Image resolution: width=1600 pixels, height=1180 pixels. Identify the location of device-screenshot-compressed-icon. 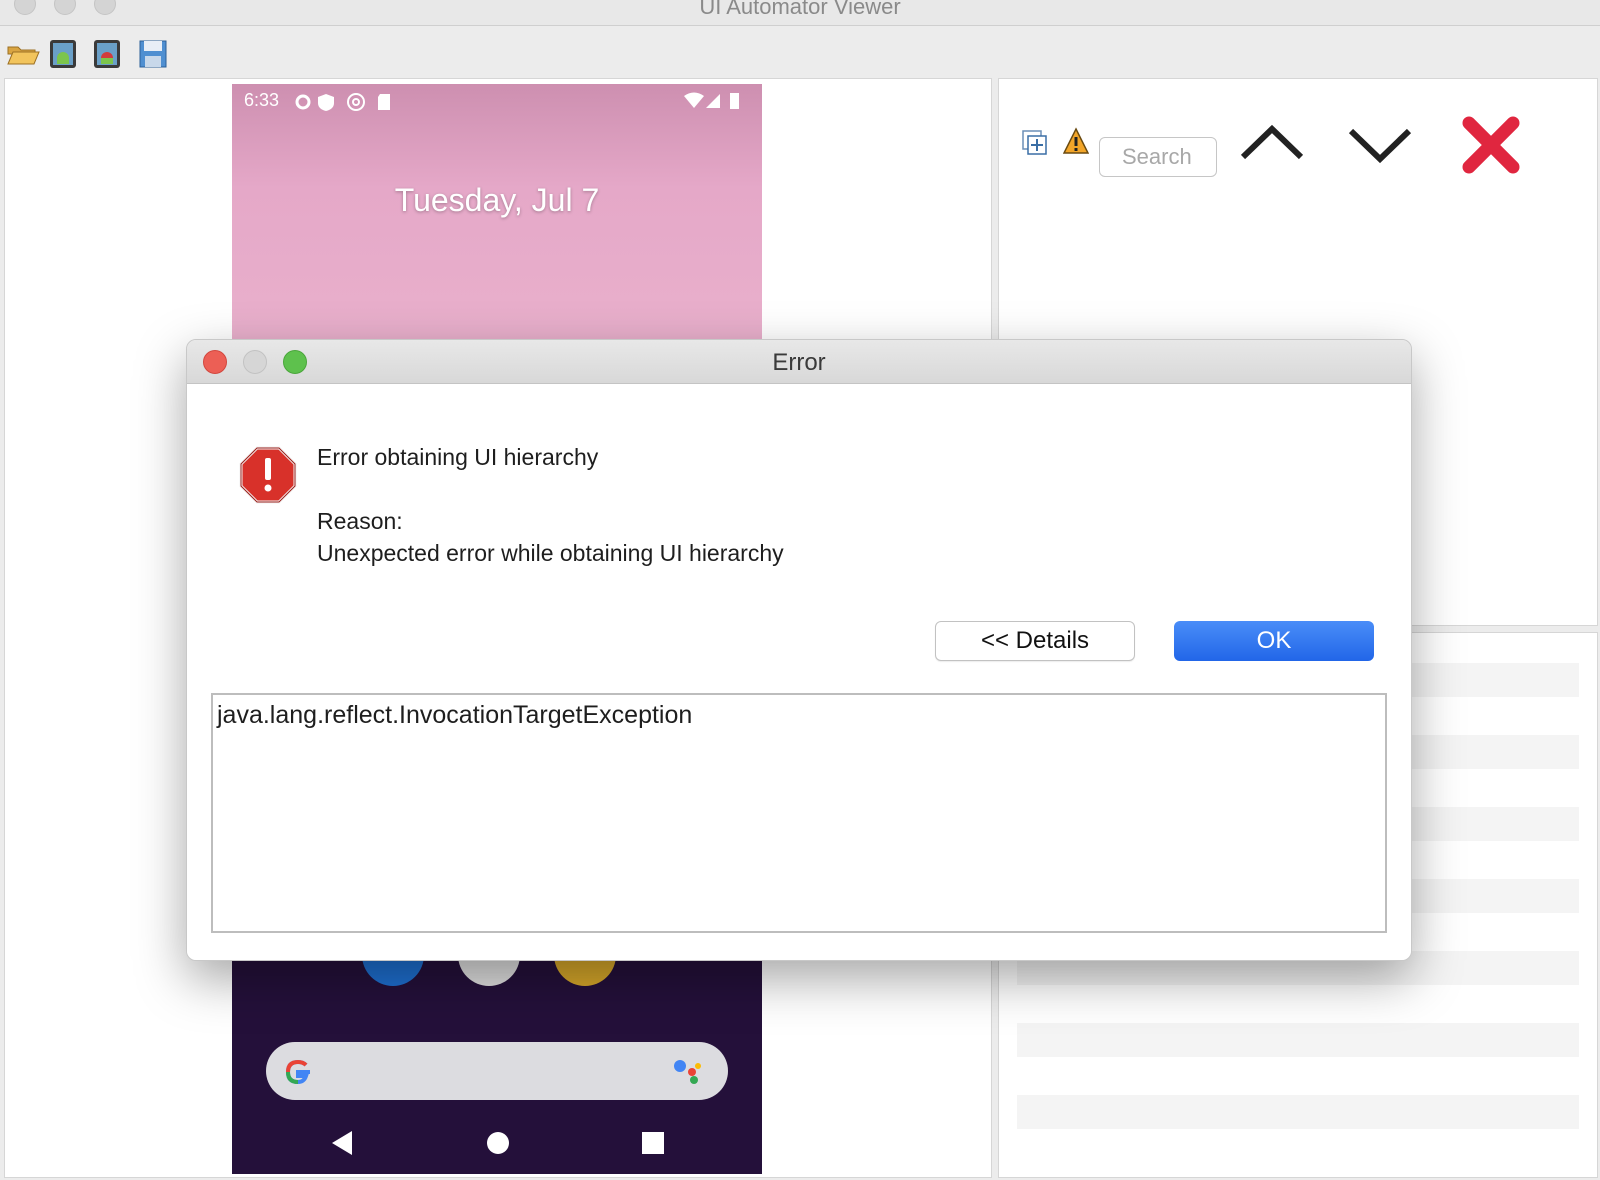
(109, 54).